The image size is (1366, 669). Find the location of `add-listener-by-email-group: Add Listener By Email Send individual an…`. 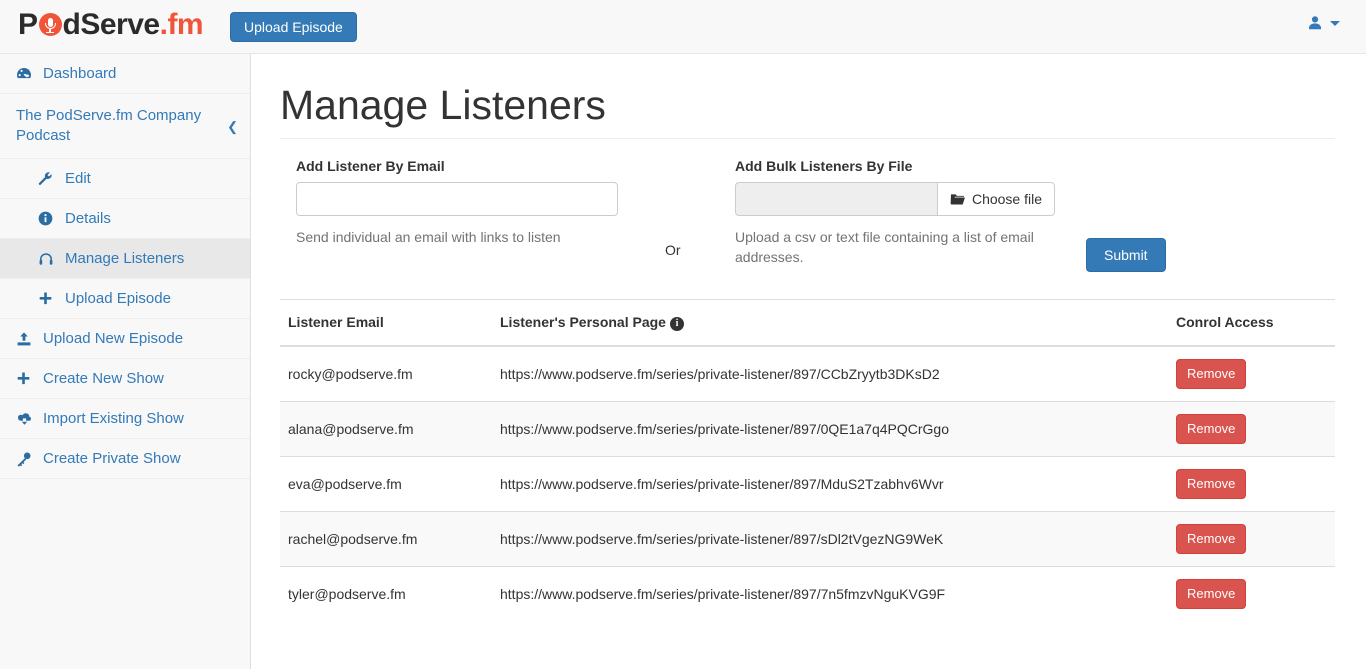

add-listener-by-email-group: Add Listener By Email Send individual an… is located at coordinates (466, 202).